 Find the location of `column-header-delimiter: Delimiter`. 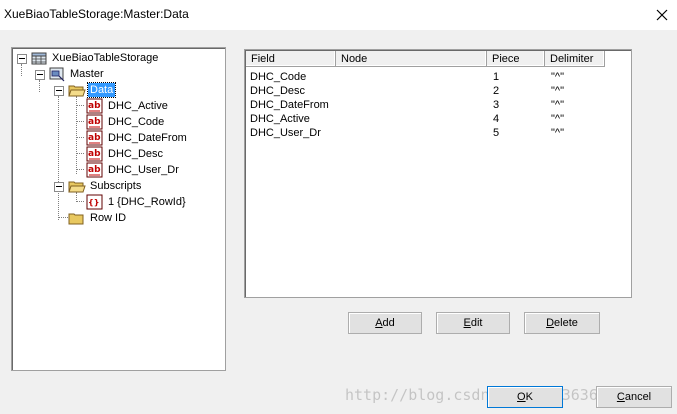

column-header-delimiter: Delimiter is located at coordinates (575, 59).